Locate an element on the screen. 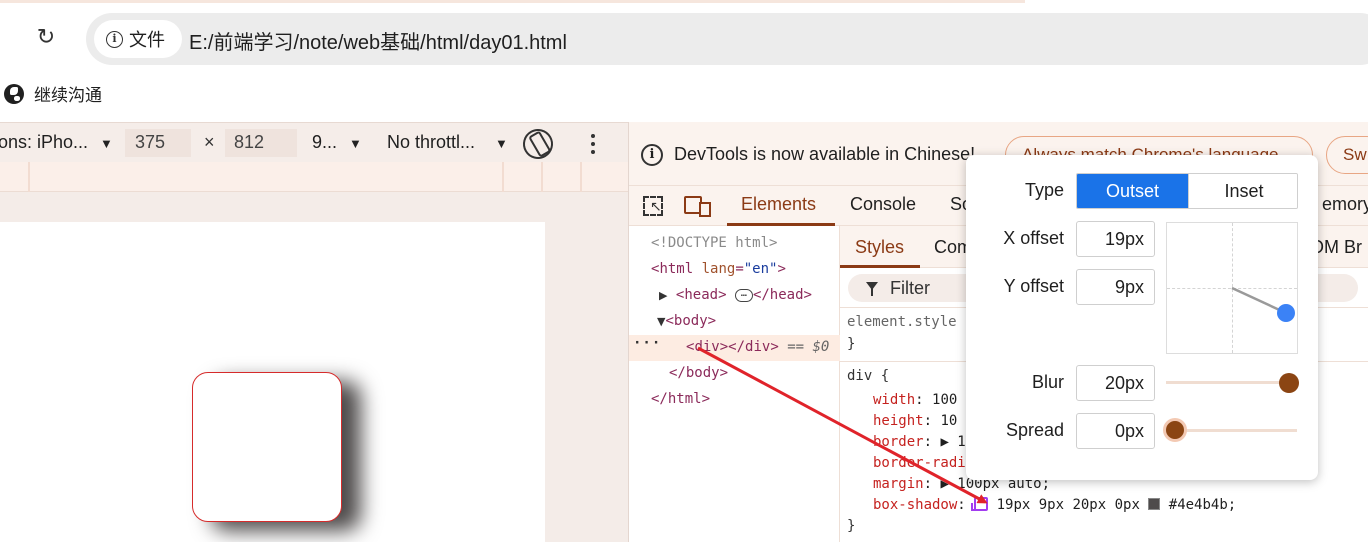  offset-handle is located at coordinates (1286, 313).